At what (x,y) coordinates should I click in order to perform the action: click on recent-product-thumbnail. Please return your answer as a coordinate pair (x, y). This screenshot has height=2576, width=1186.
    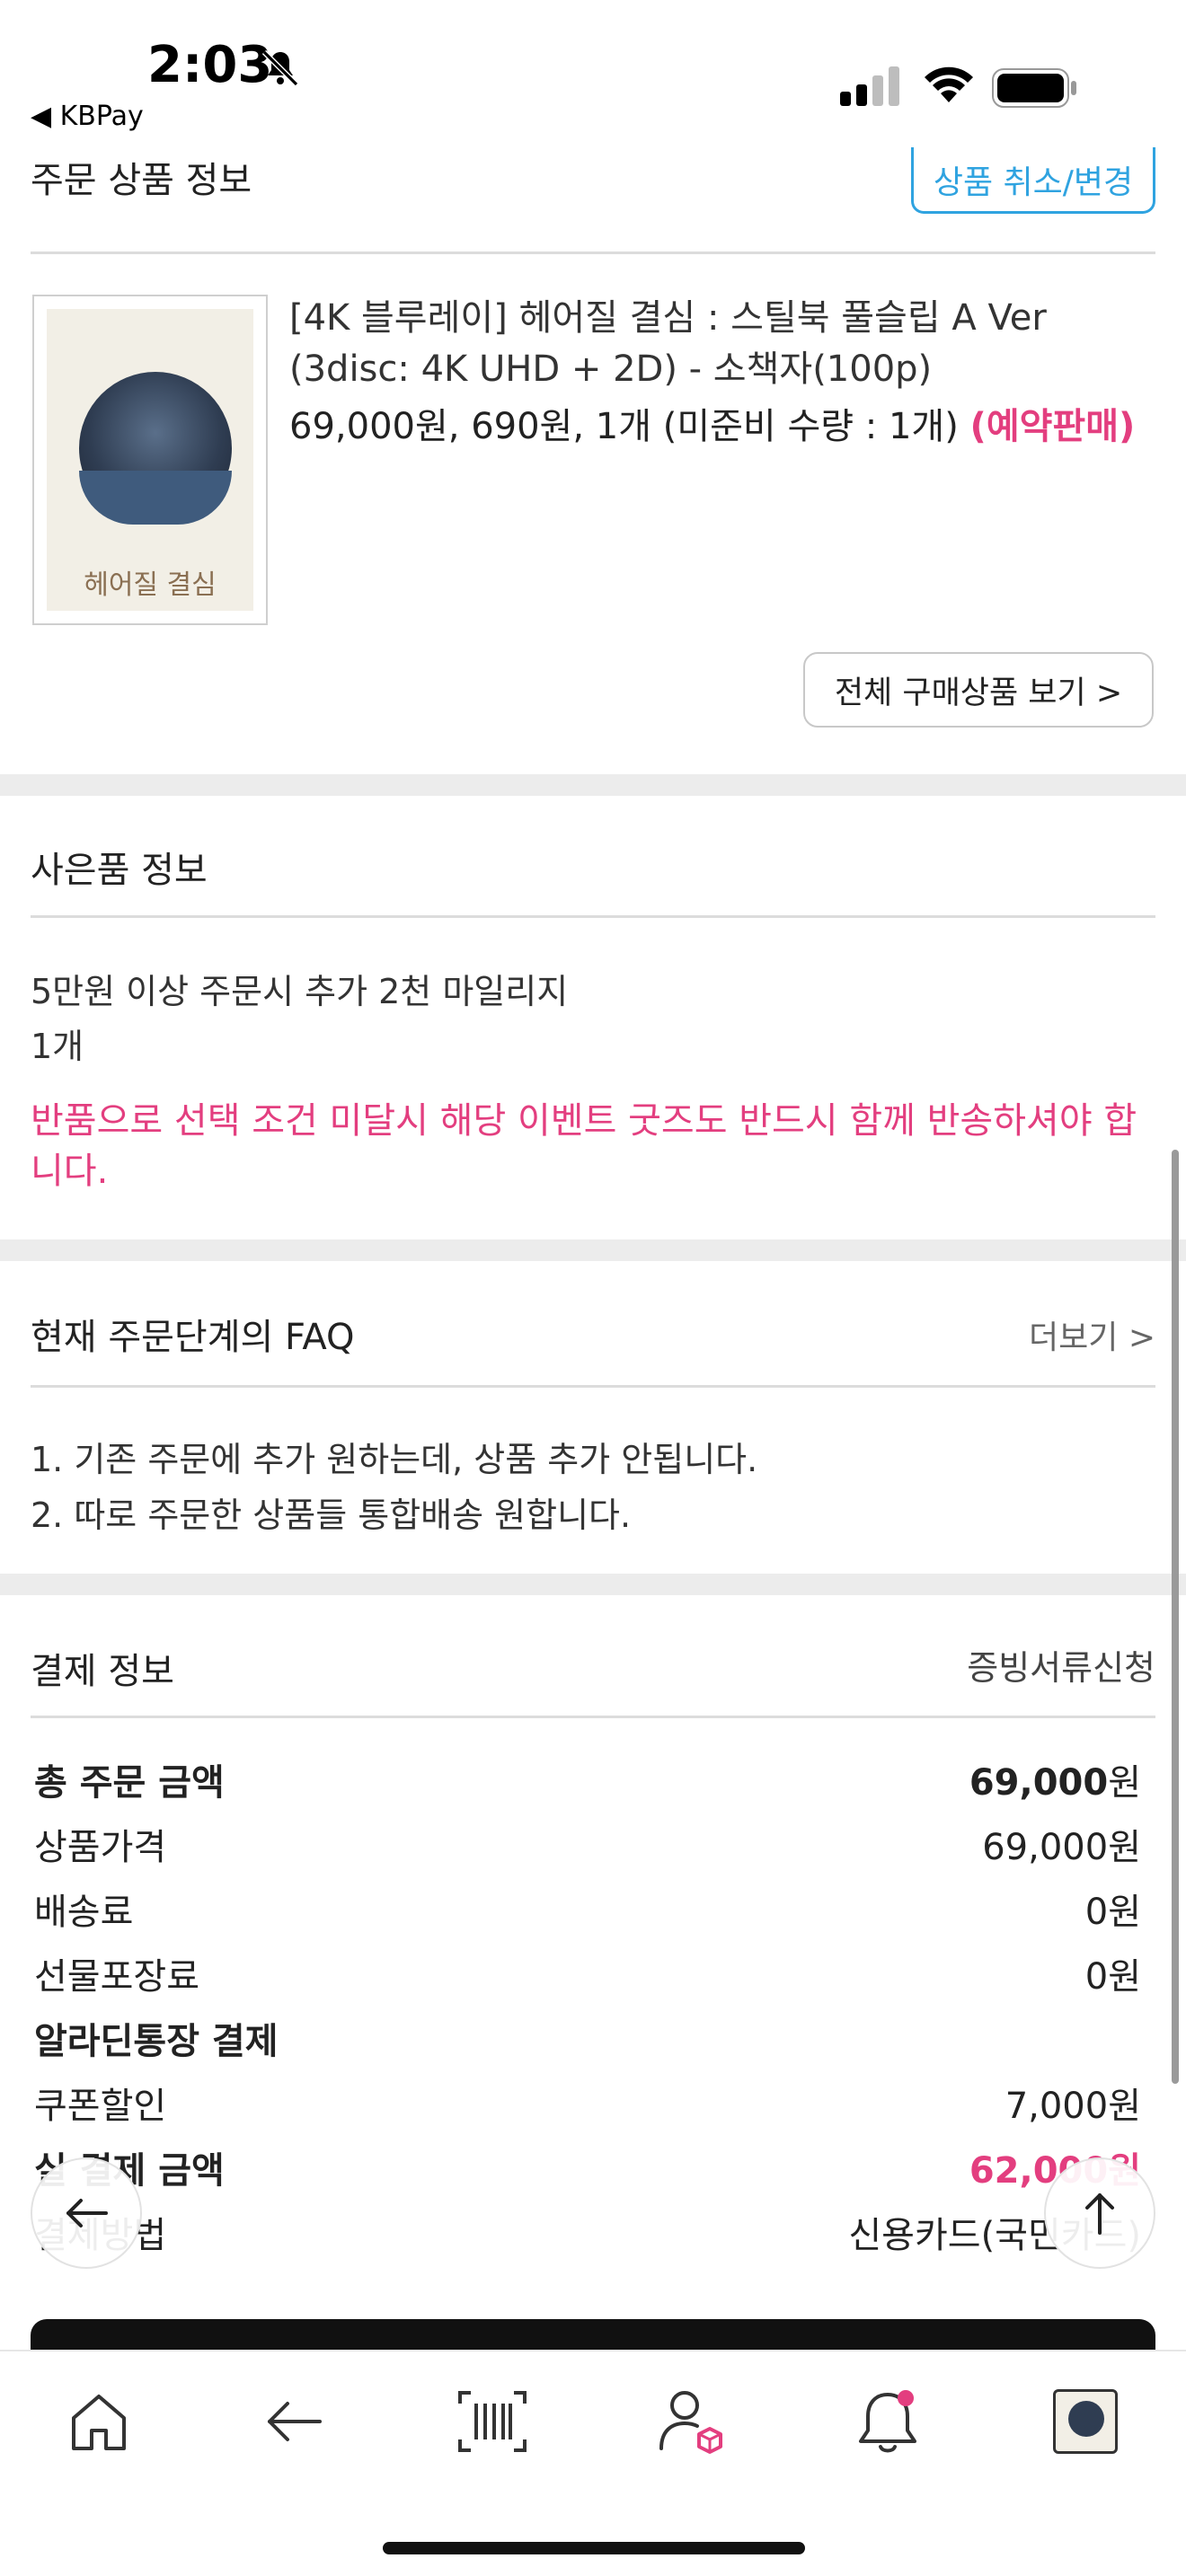
    Looking at the image, I should click on (1085, 2421).